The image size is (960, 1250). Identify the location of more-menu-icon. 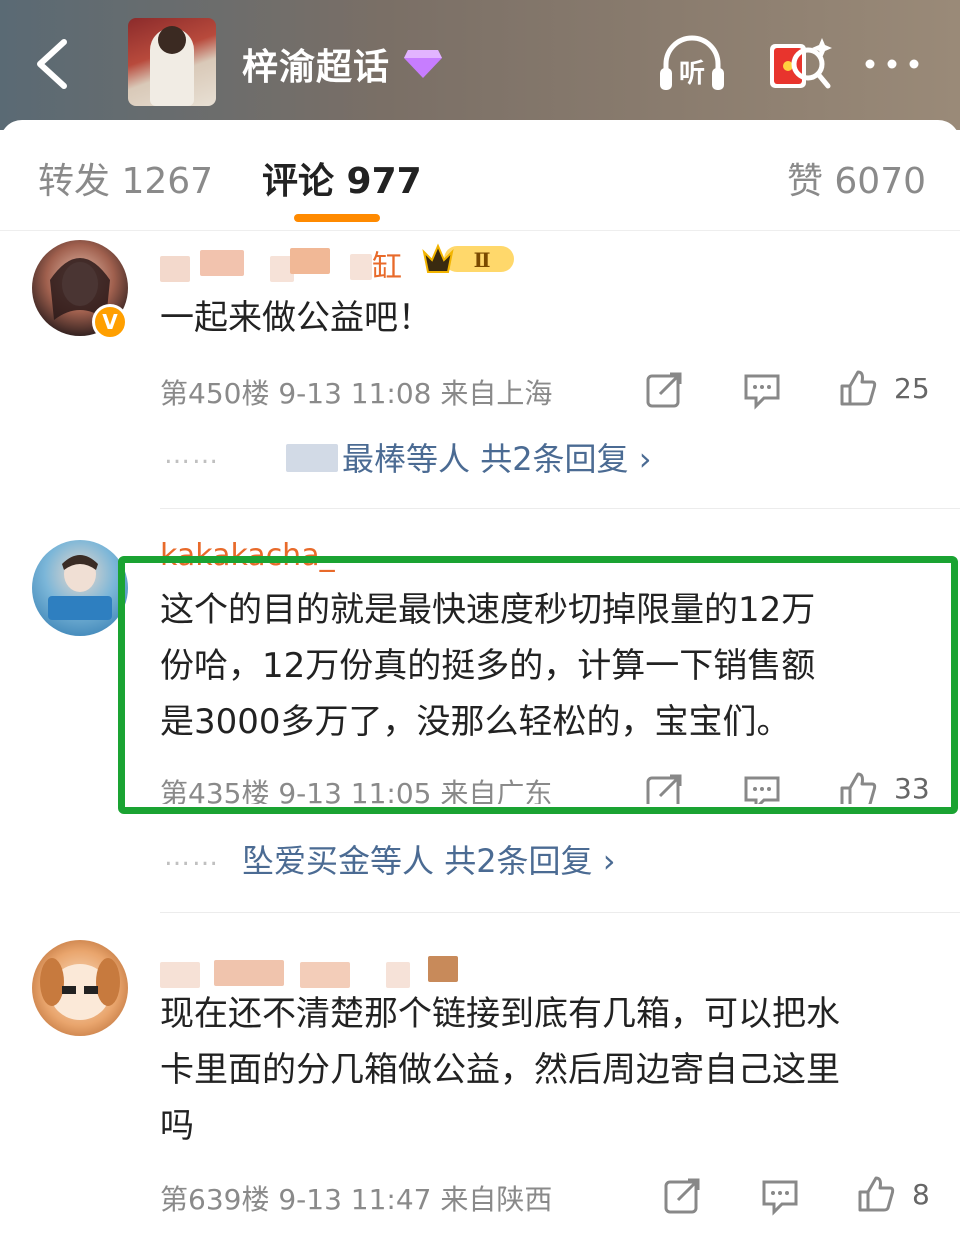
(894, 64).